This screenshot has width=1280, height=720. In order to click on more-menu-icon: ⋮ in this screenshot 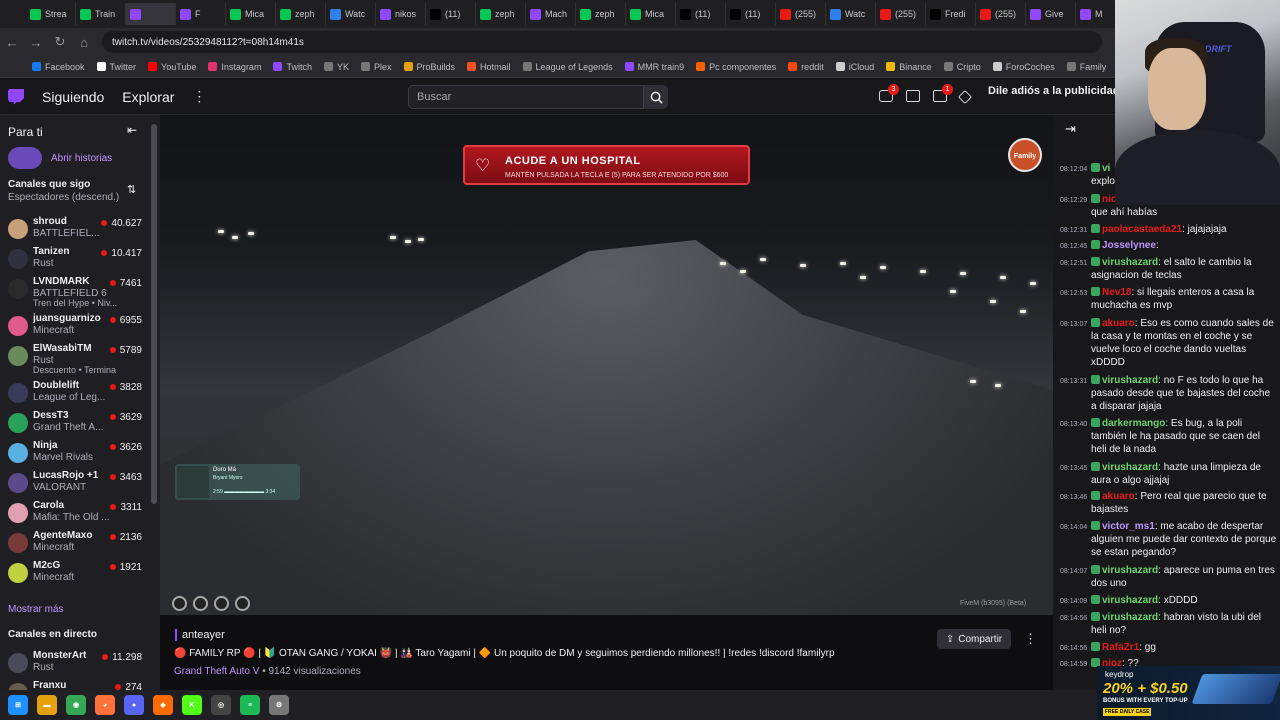, I will do `click(199, 96)`.